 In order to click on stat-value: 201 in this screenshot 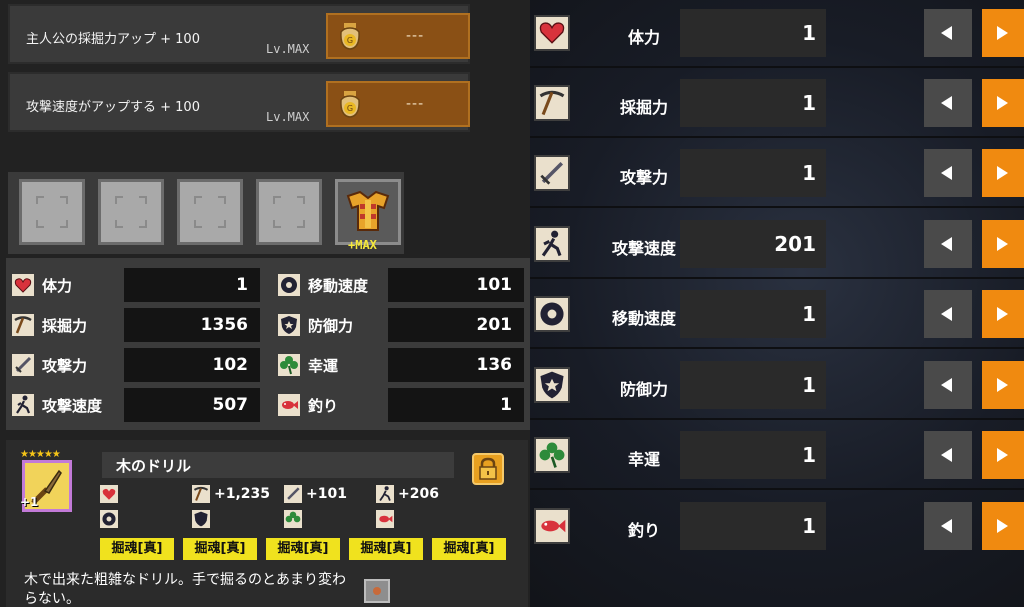, I will do `click(494, 325)`.